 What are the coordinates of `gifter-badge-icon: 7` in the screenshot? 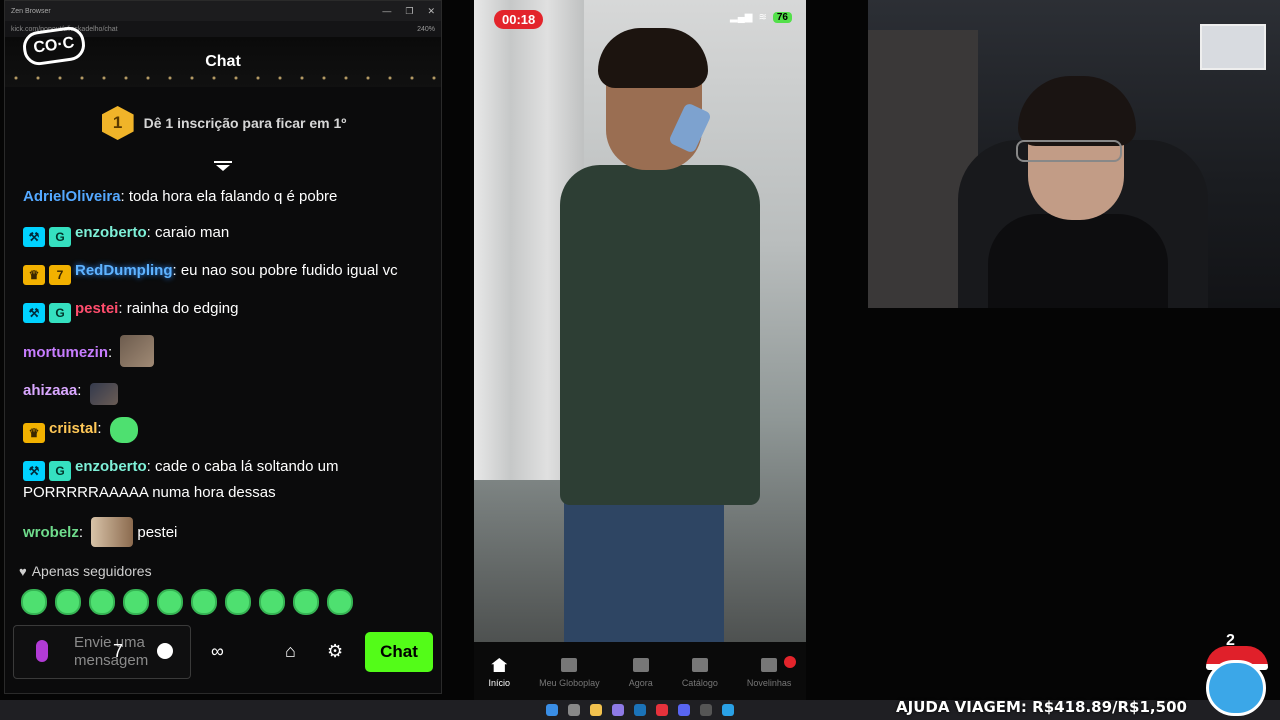 It's located at (60, 275).